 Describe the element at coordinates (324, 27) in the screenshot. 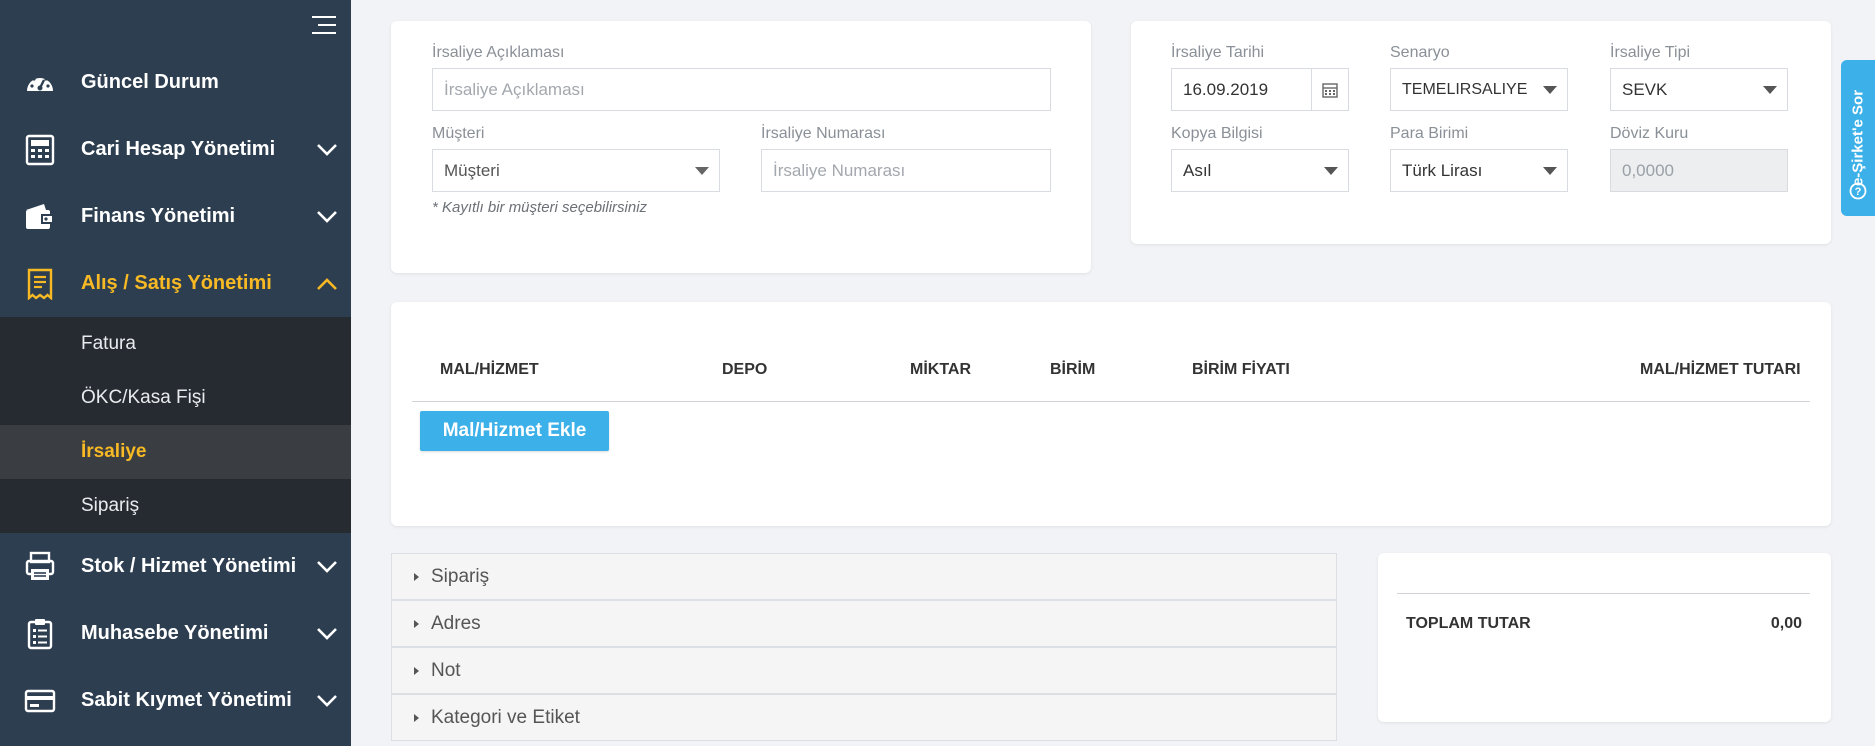

I see `menu-toggle-icon` at that location.